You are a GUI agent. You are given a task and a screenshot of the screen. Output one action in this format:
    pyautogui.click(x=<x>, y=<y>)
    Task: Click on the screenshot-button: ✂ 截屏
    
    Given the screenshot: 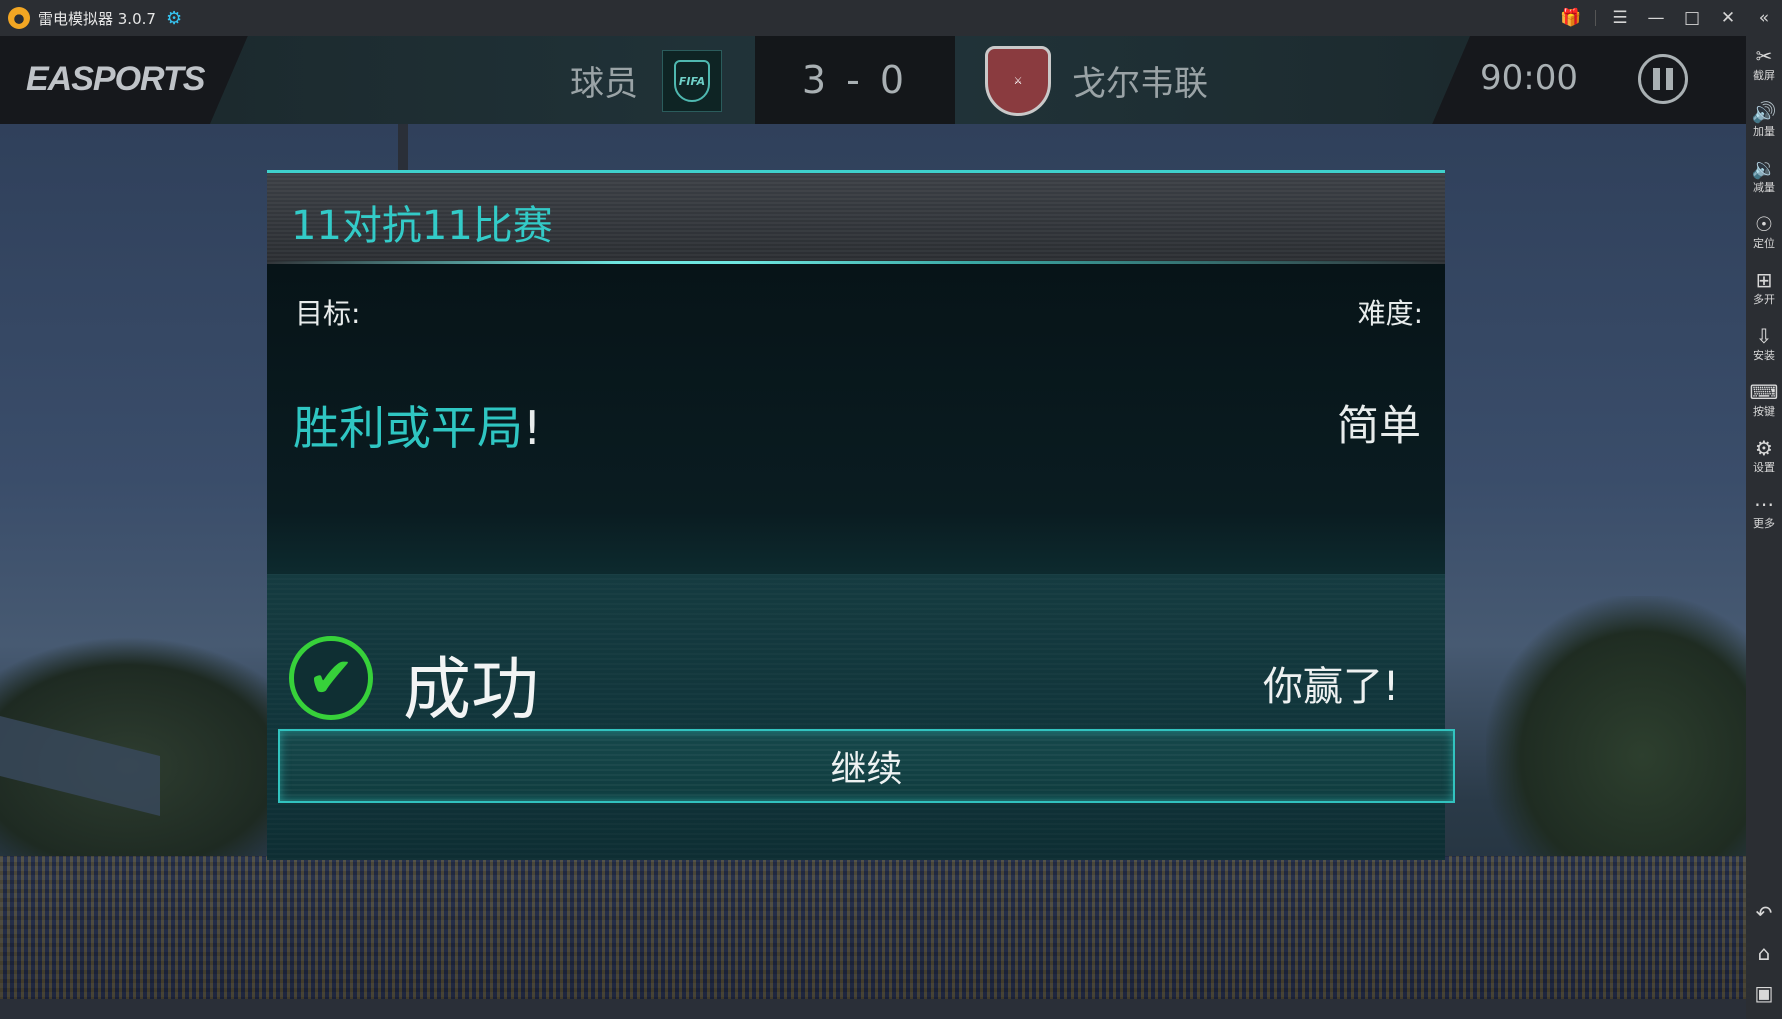 What is the action you would take?
    pyautogui.click(x=1764, y=64)
    